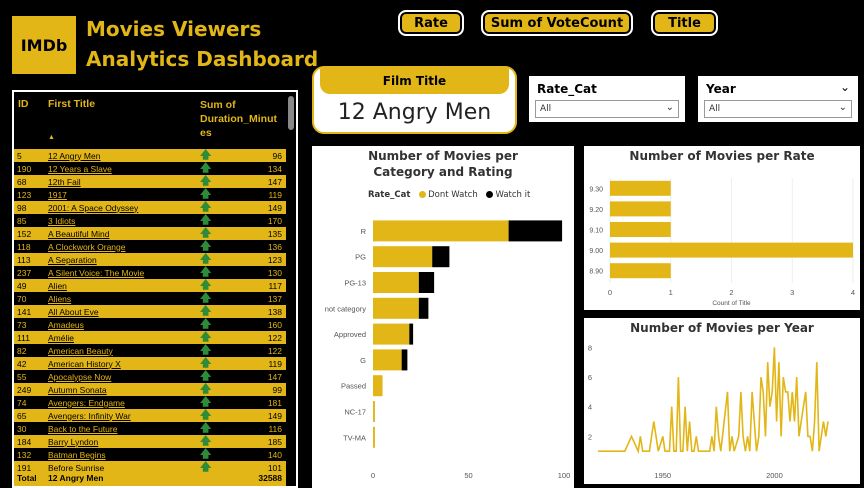 The width and height of the screenshot is (864, 488). Describe the element at coordinates (150, 272) in the screenshot. I see `table-row: 237 A Silent Voice: The Movie 🡅 130` at that location.